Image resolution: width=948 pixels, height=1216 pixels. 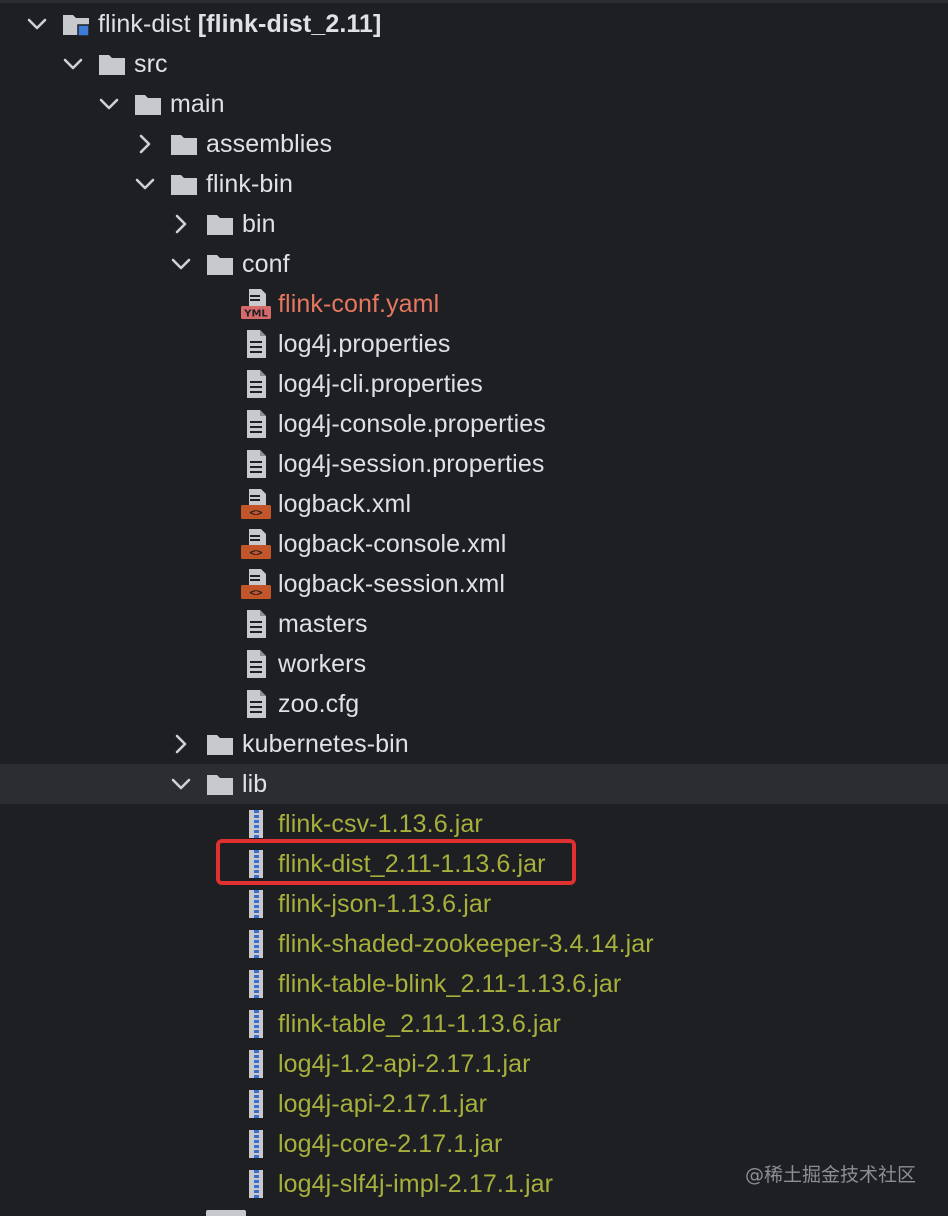 I want to click on tree-row-log4j-api-jar: log4j-api-2.17.1.jar, so click(x=474, y=1104).